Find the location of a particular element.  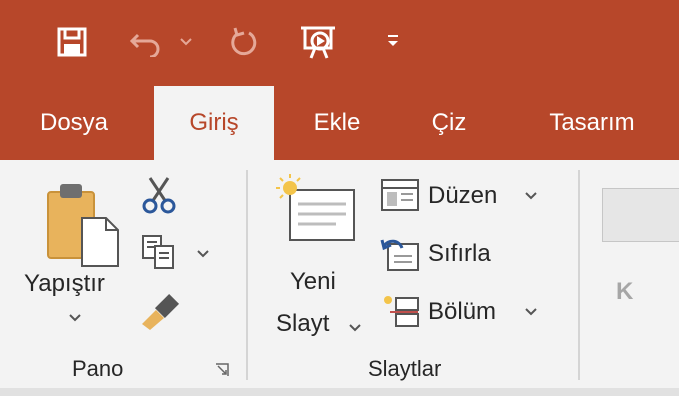

tab-home: Giriş is located at coordinates (214, 123).